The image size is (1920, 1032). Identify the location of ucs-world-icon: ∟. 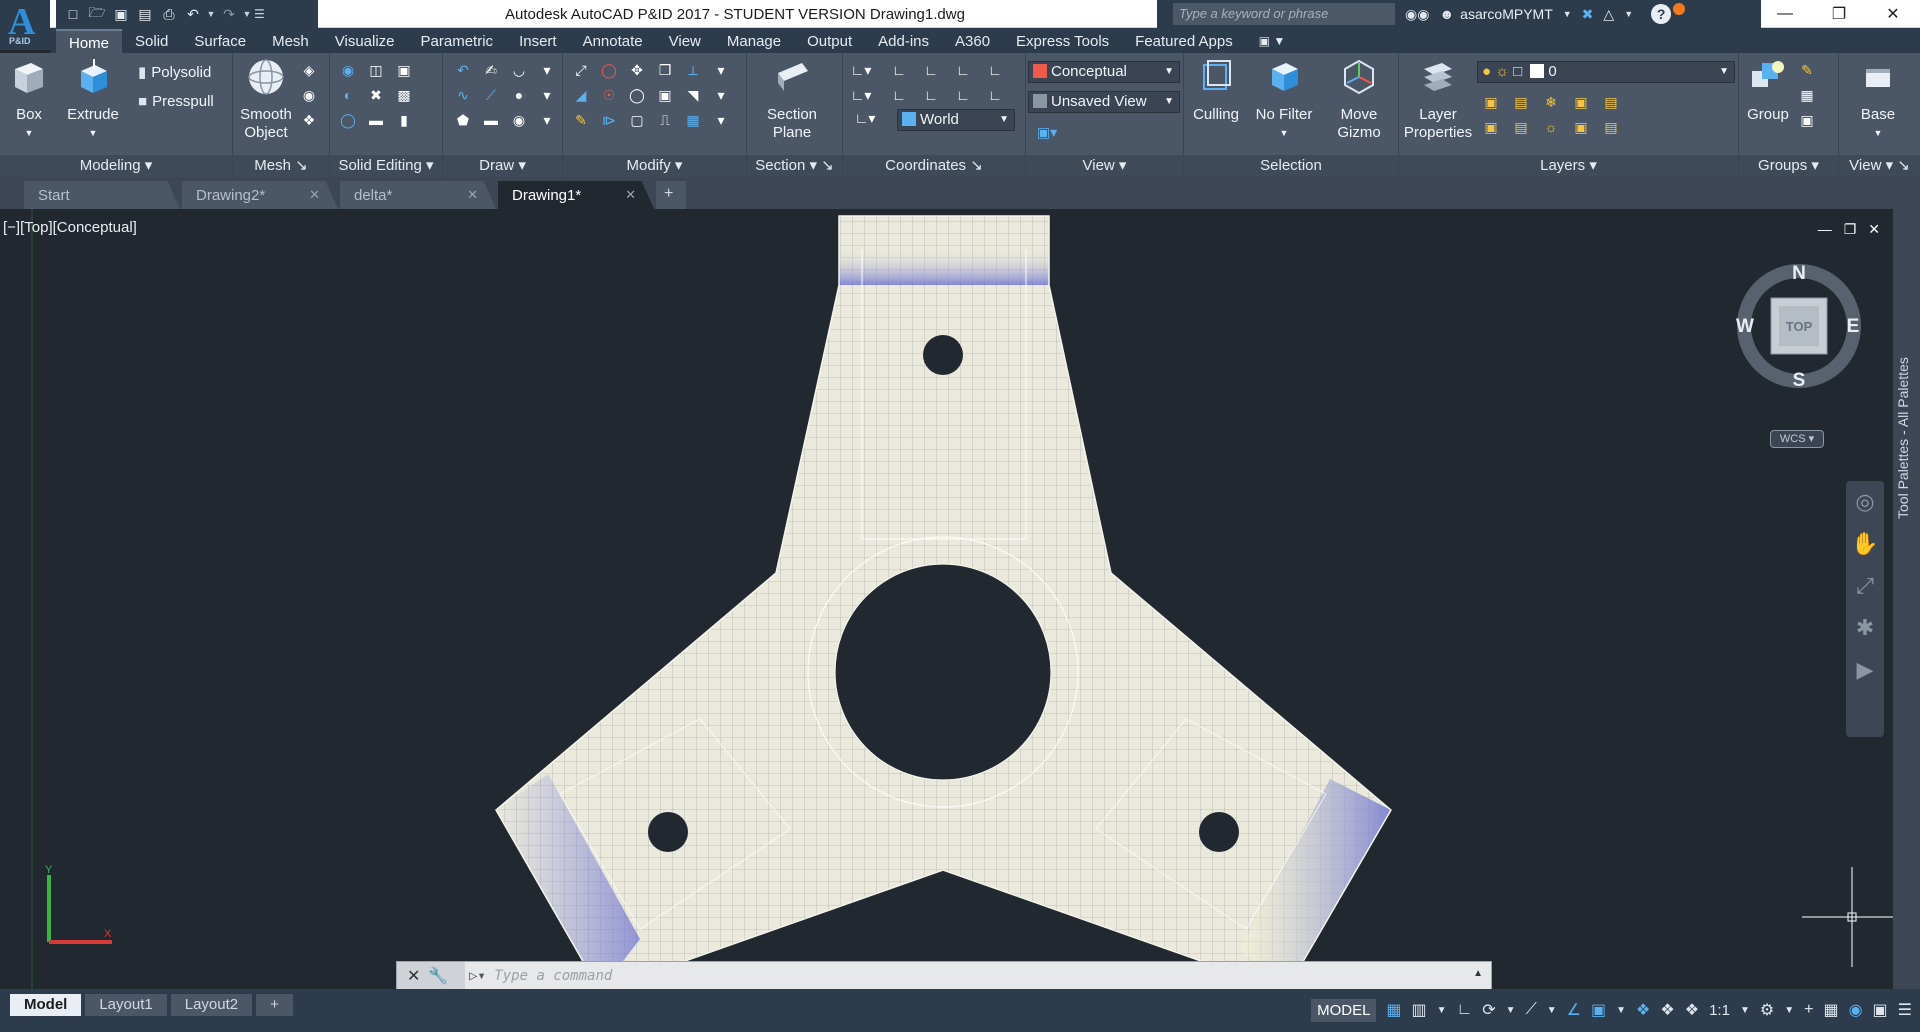
(899, 70).